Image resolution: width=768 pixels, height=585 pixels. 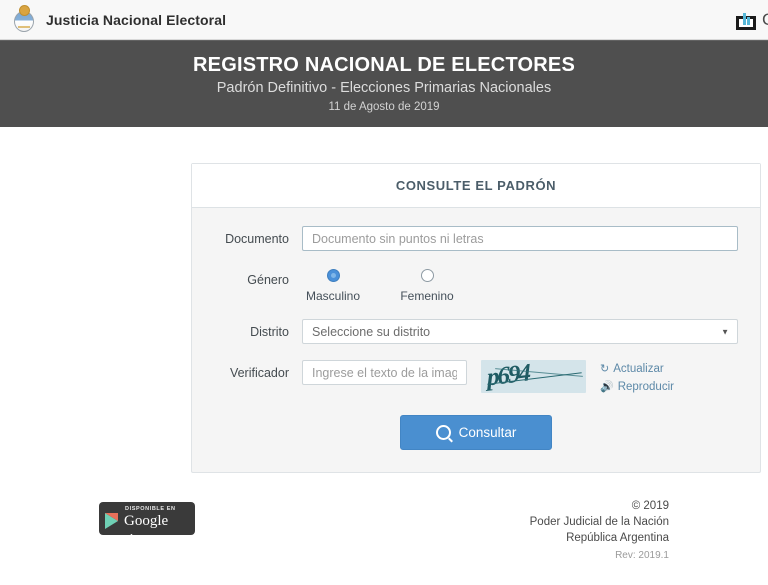 I want to click on top-bar-actions: C, so click(x=752, y=20).